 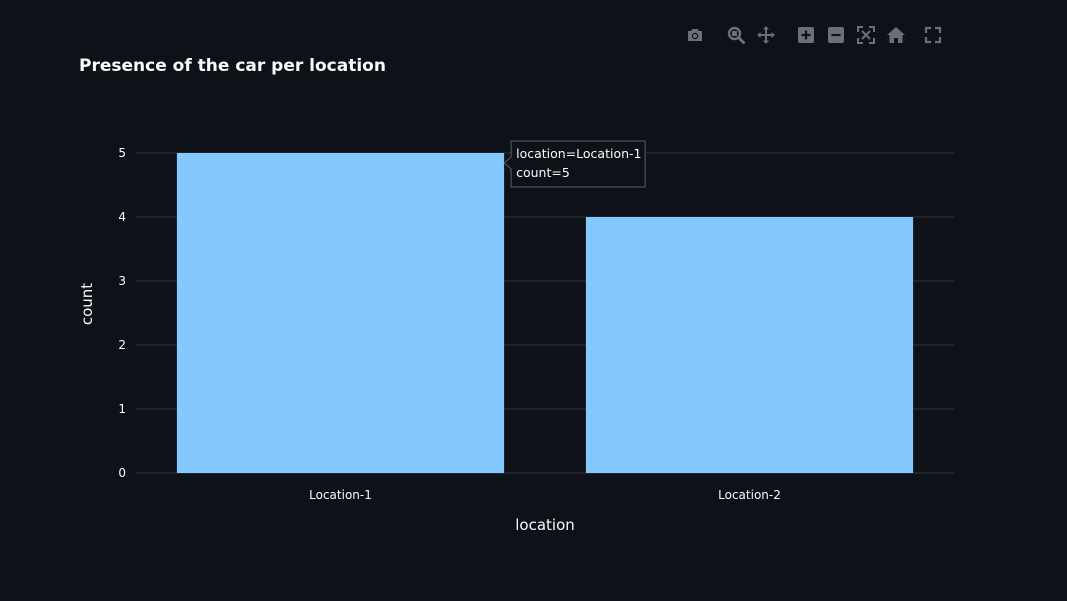 What do you see at coordinates (87, 304) in the screenshot?
I see `y-axis-label: count` at bounding box center [87, 304].